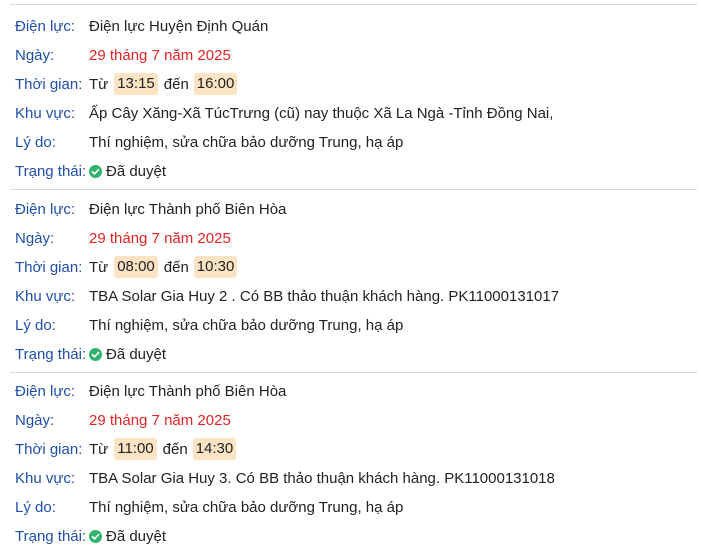 This screenshot has height=552, width=701. I want to click on time-from-chip: 13:15, so click(136, 84).